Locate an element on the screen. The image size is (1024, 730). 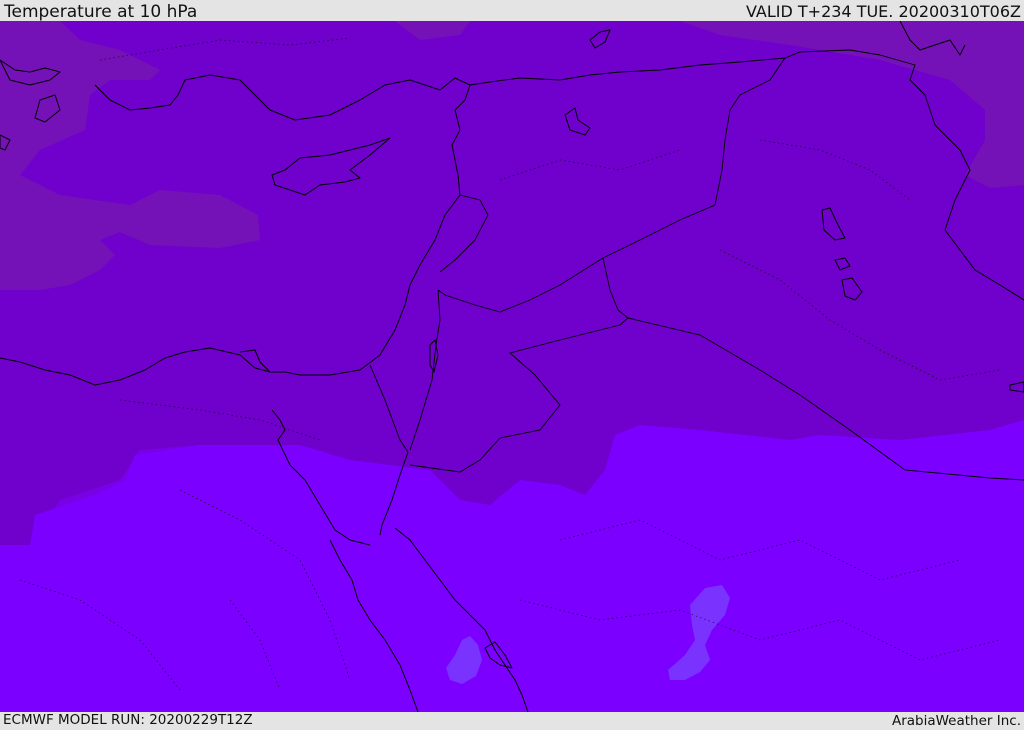
map-title: Temperature at 10 hPa is located at coordinates (101, 12).